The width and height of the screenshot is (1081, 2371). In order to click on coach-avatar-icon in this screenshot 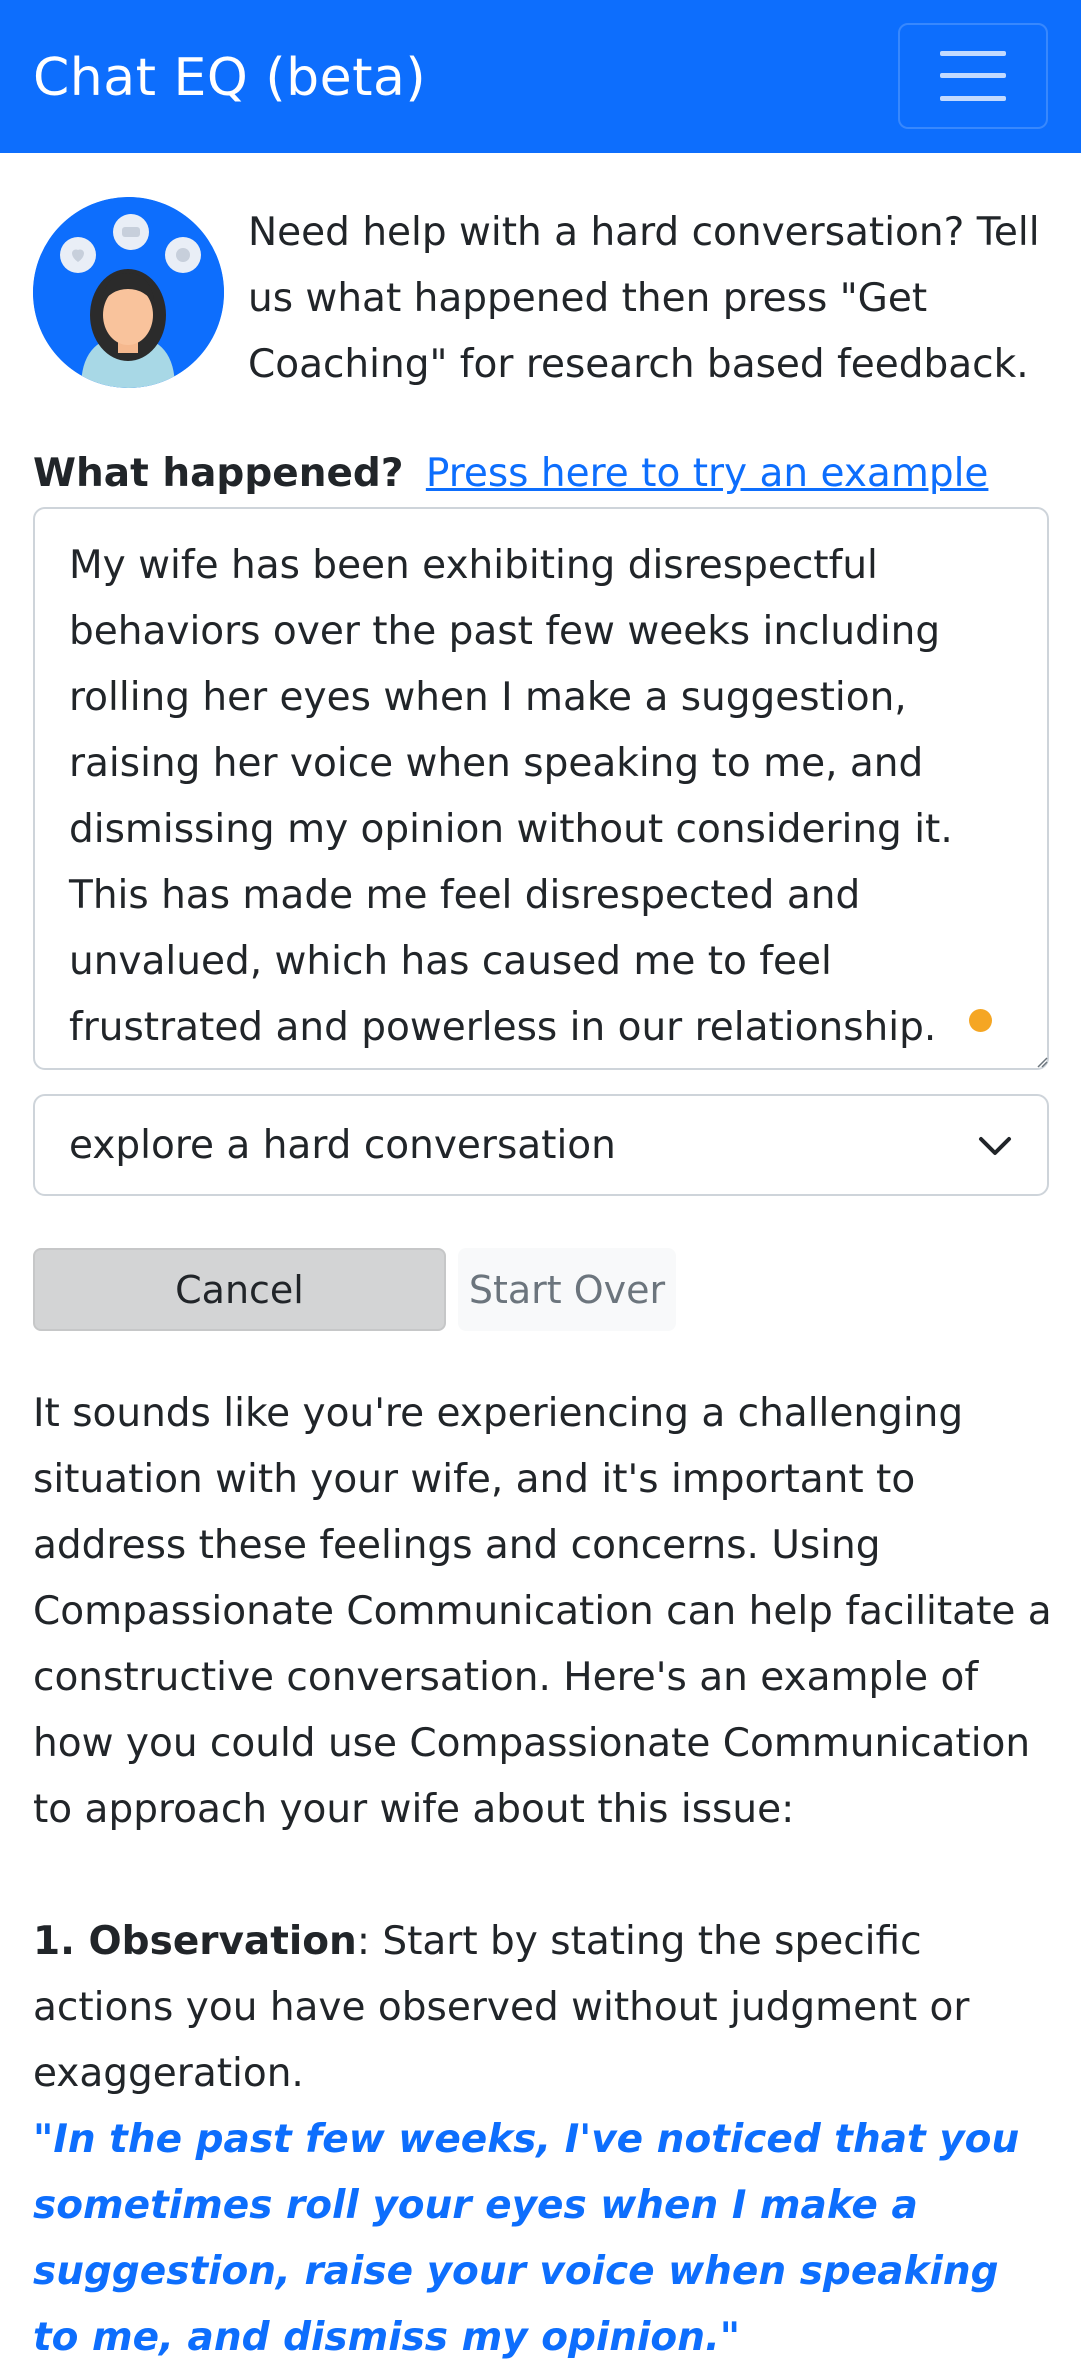, I will do `click(128, 292)`.